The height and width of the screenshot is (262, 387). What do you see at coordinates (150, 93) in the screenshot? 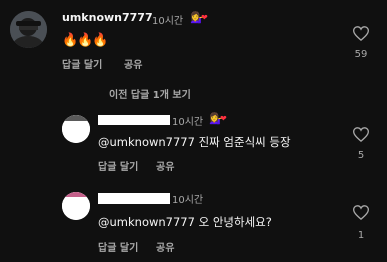
I see `view-previous-replies-button: 이전 답글 1개 보기` at bounding box center [150, 93].